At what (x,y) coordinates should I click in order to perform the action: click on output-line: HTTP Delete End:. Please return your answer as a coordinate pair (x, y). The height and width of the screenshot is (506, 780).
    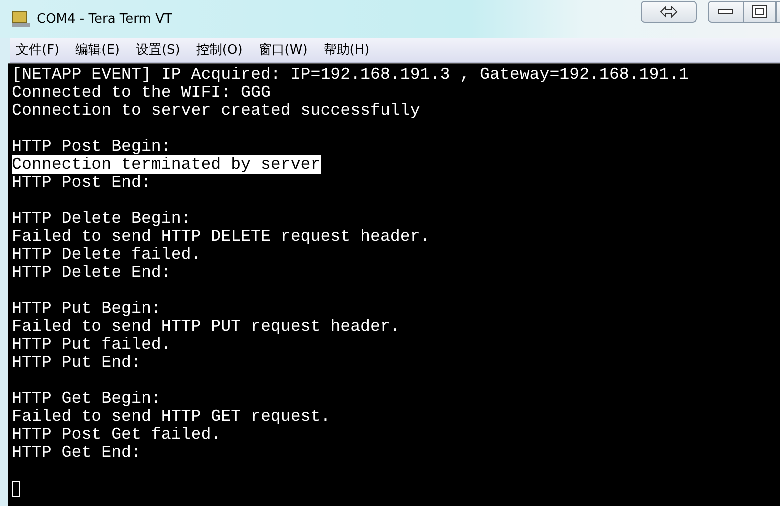
    Looking at the image, I should click on (92, 272).